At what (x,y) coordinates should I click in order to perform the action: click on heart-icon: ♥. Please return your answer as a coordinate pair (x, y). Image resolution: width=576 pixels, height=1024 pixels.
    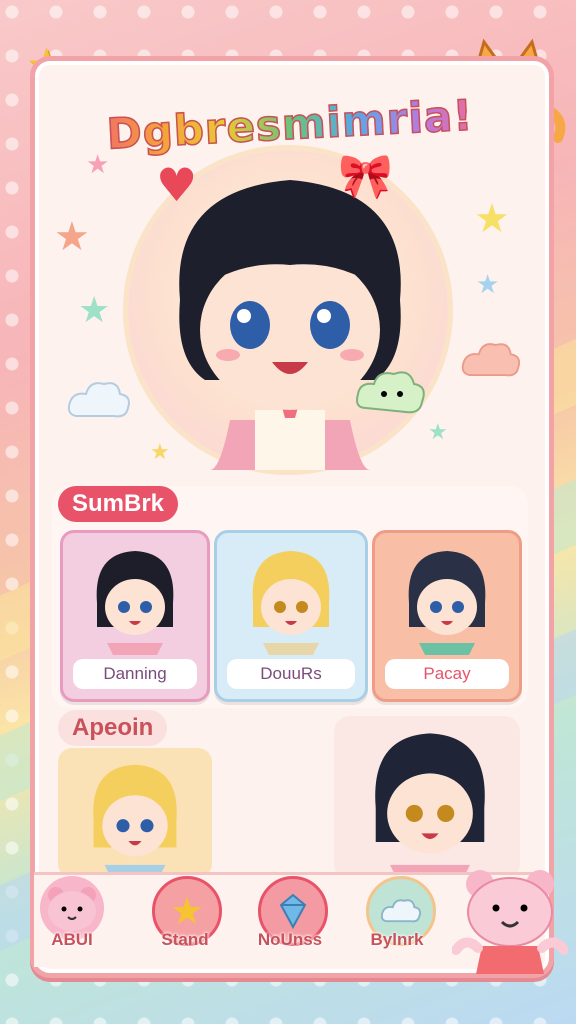
    Looking at the image, I should click on (177, 185).